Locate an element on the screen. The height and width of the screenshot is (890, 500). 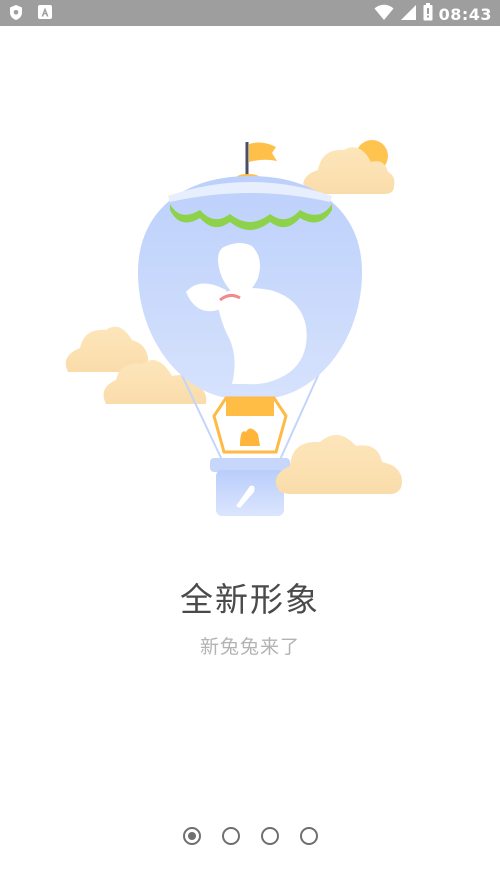
page-indicator is located at coordinates (250, 836).